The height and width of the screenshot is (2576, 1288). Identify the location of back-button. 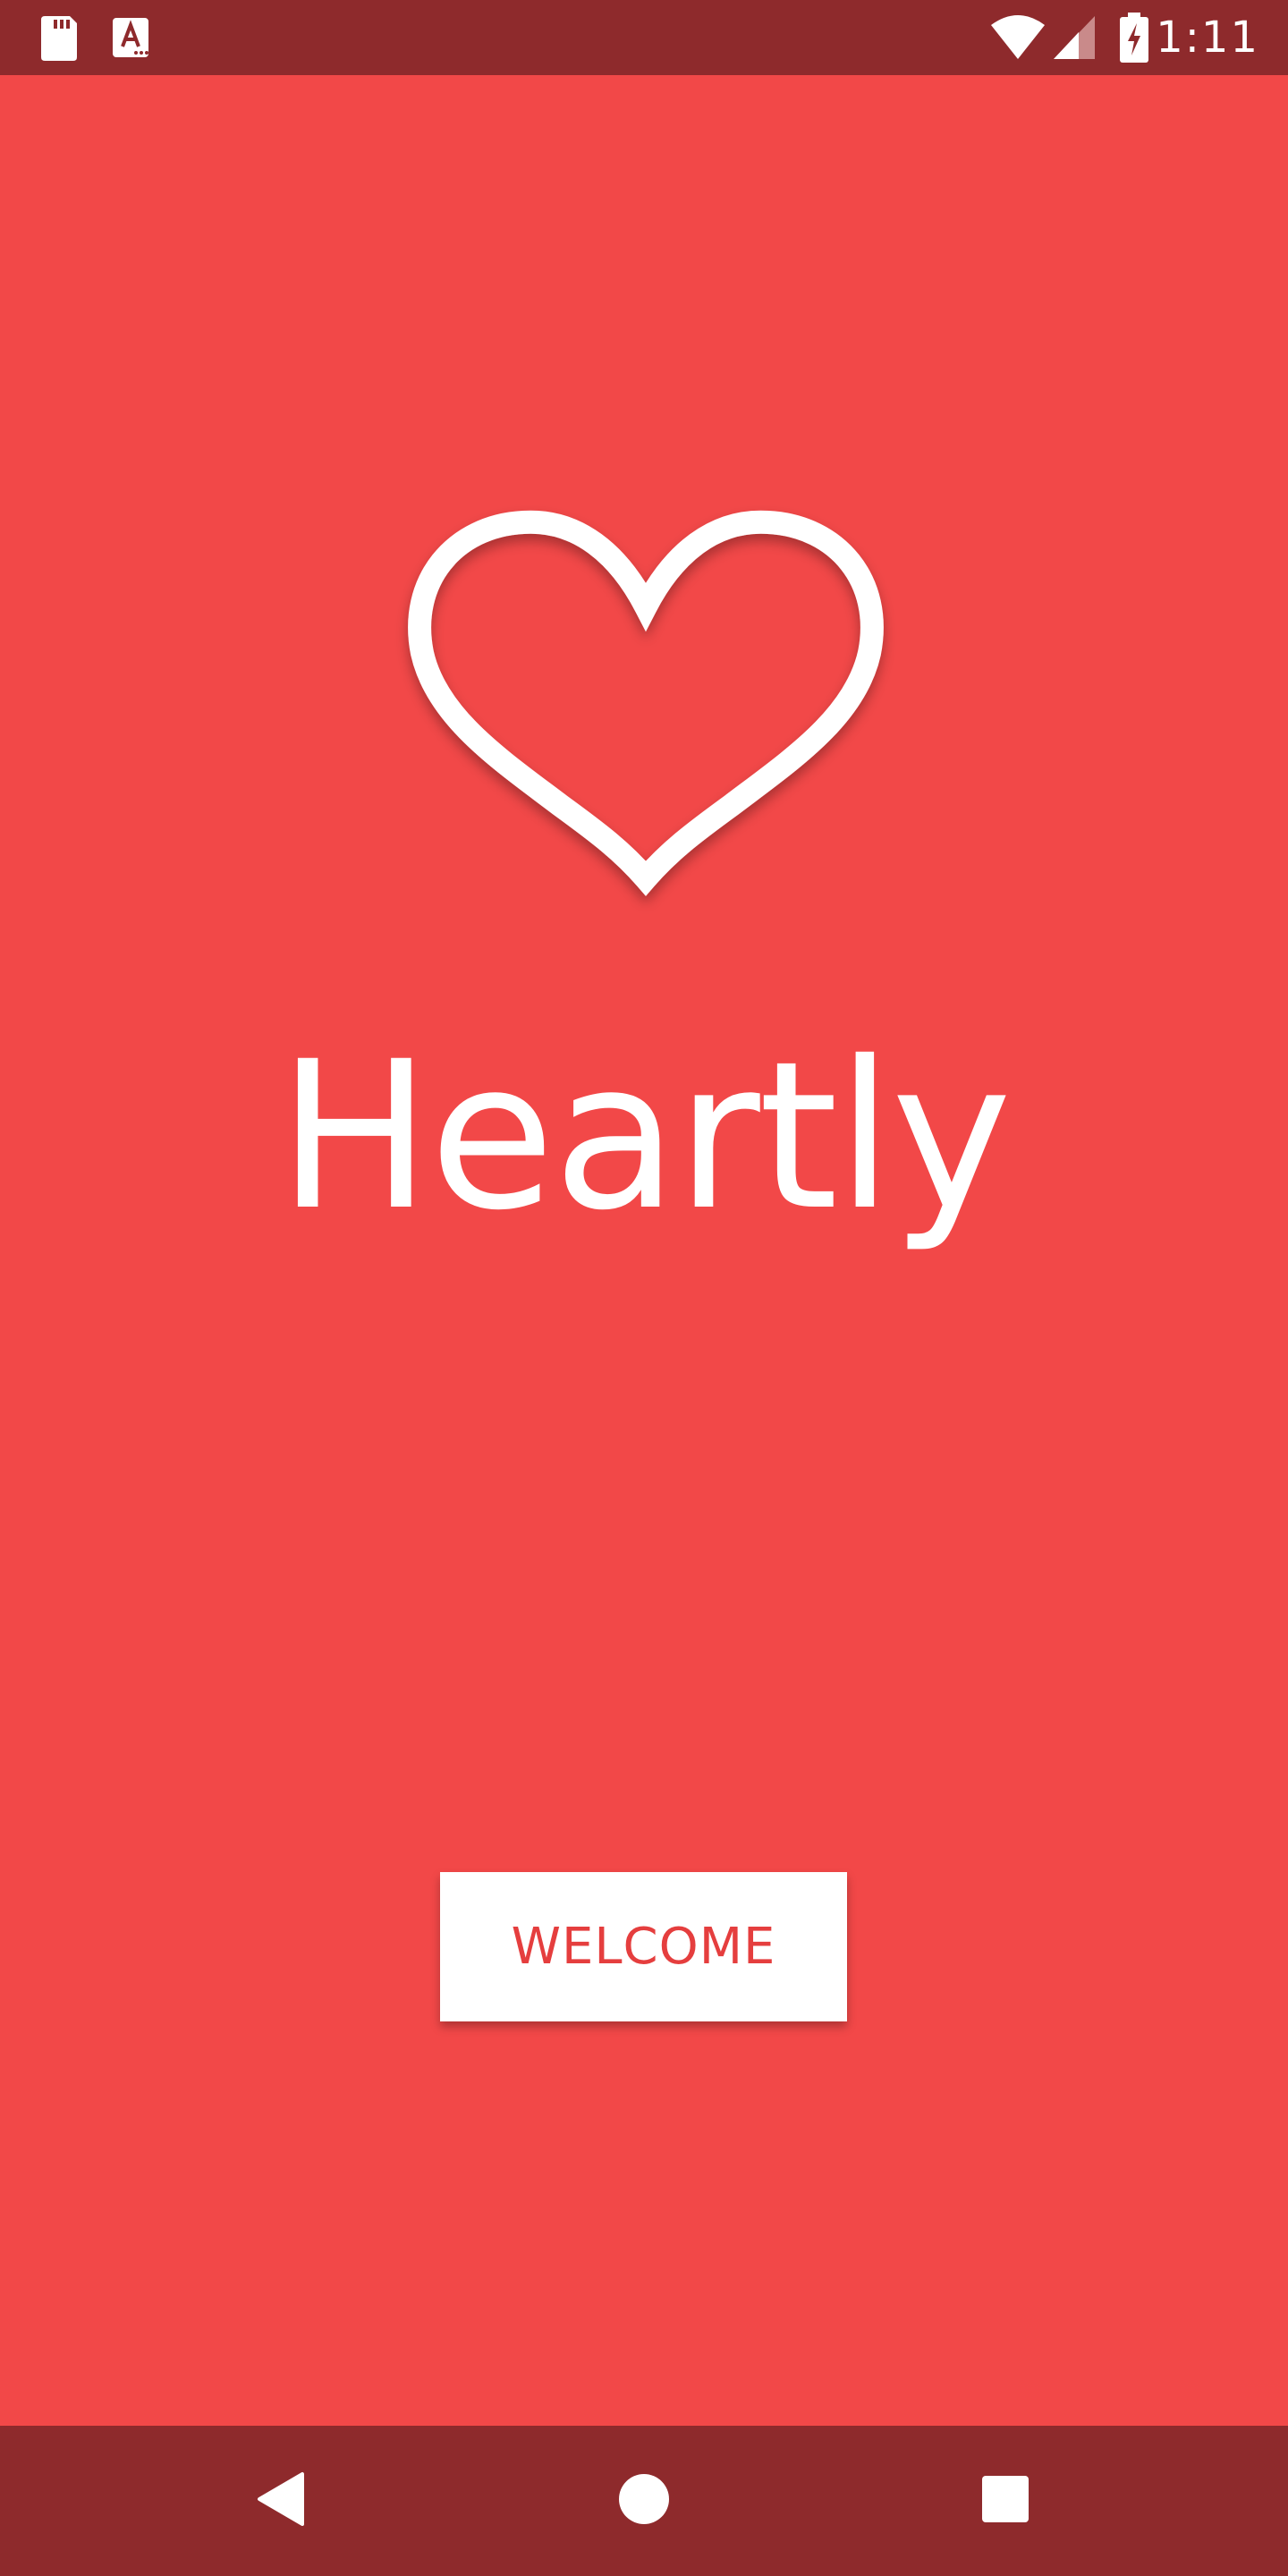
(282, 2501).